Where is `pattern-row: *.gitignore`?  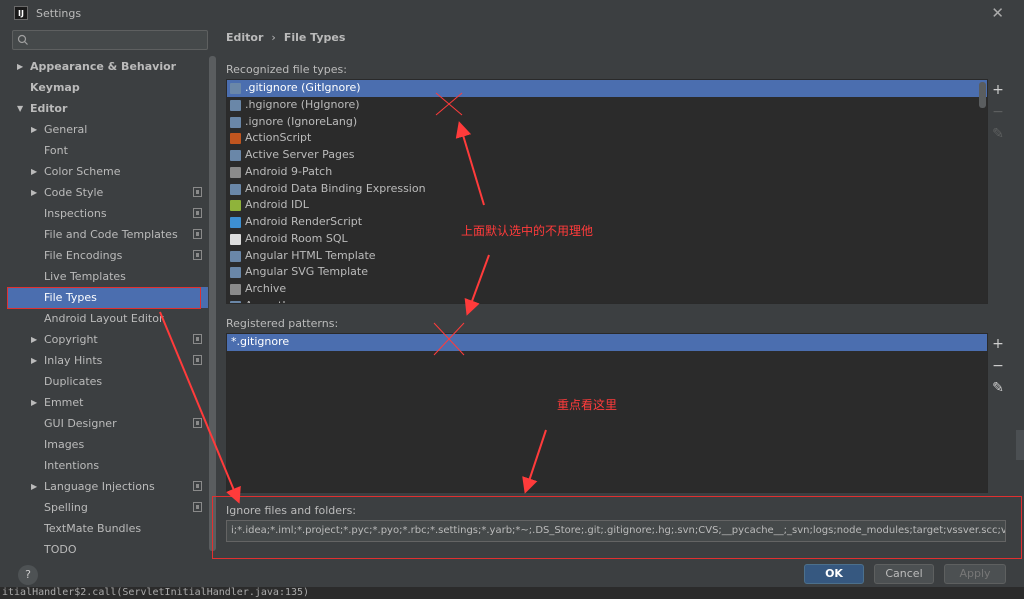 pattern-row: *.gitignore is located at coordinates (607, 342).